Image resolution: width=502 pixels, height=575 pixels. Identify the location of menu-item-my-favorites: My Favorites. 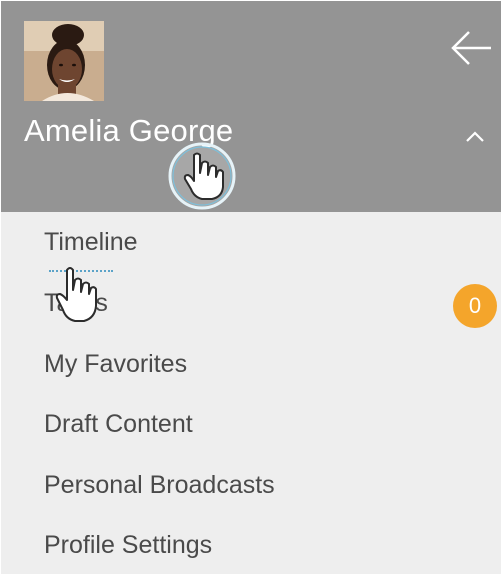
(251, 365).